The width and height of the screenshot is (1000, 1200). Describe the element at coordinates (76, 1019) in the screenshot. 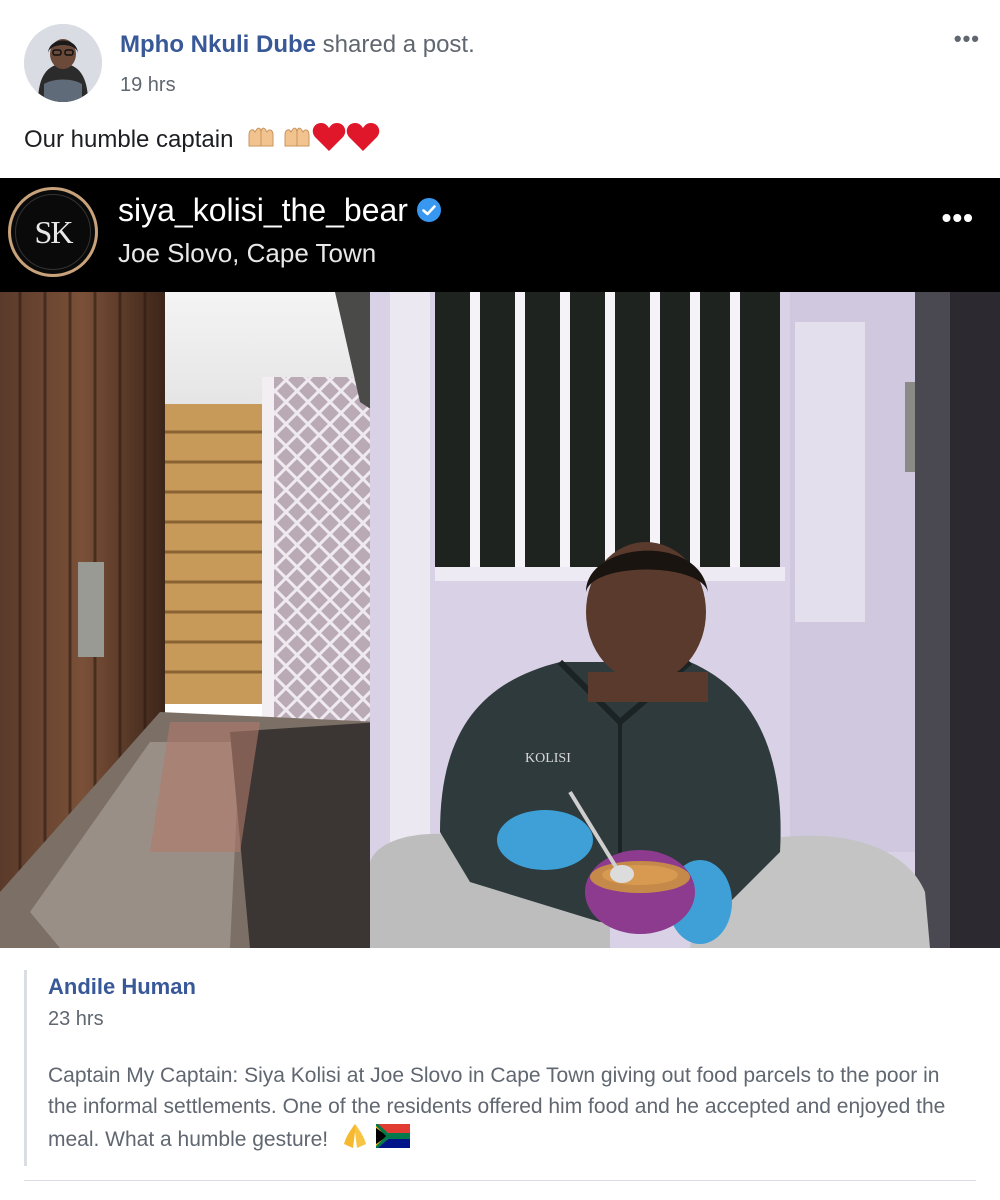

I see `shared-timestamp: 23 hrs` at that location.